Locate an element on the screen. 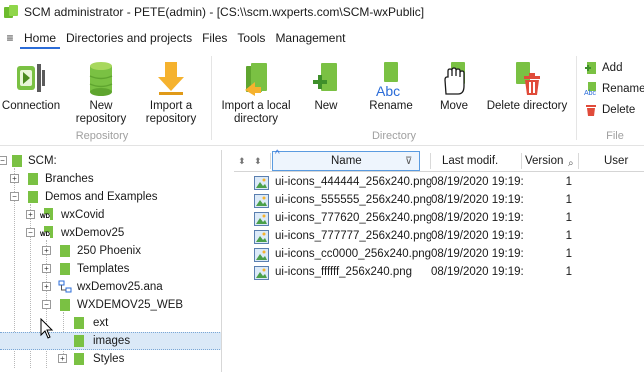 This screenshot has width=644, height=372. rename-icon-text: Abc is located at coordinates (388, 91).